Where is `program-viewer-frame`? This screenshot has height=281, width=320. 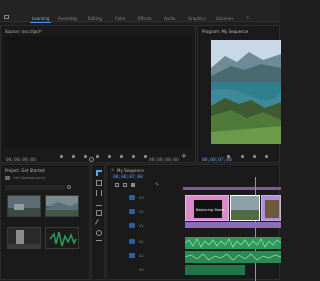 program-viewer-frame is located at coordinates (246, 92).